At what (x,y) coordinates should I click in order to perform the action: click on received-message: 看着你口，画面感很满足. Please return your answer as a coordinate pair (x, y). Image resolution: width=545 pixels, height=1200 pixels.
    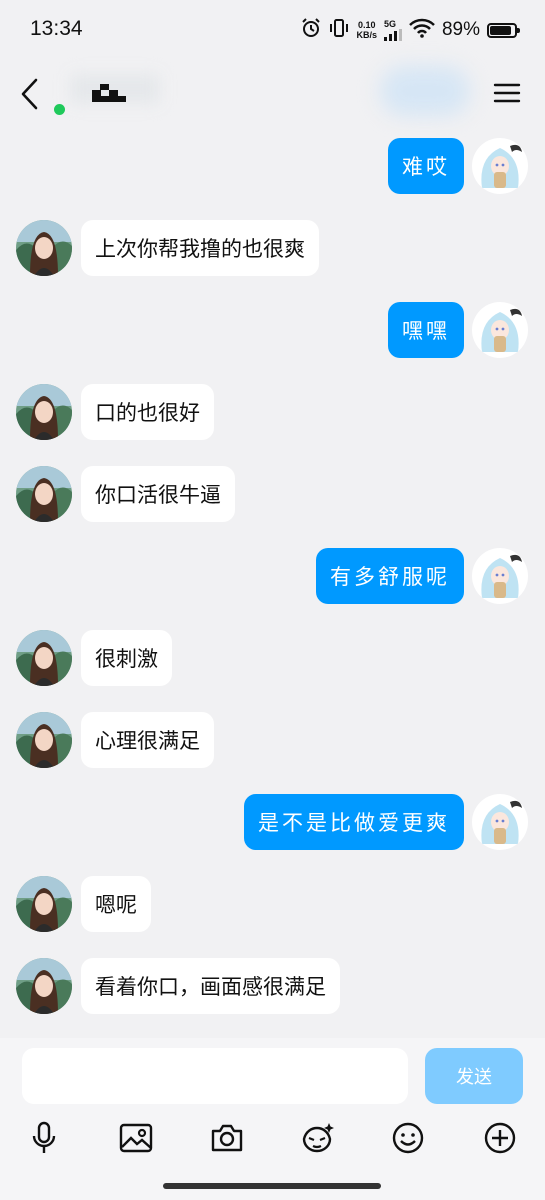
    Looking at the image, I should click on (272, 986).